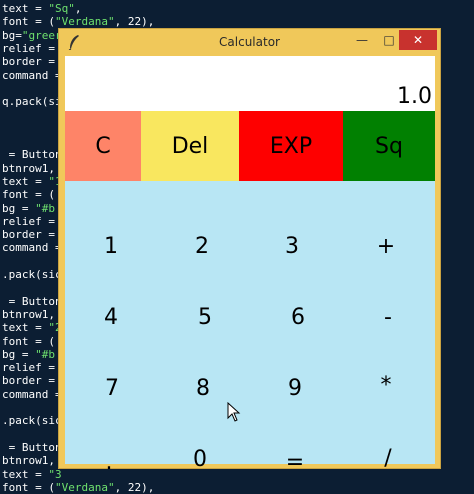 The height and width of the screenshot is (494, 474). I want to click on key-6: 6, so click(298, 317).